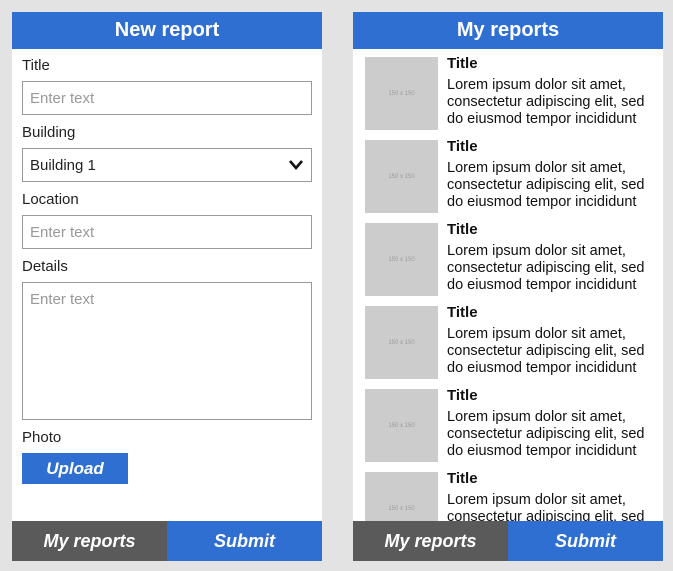 The image size is (673, 571). I want to click on upload-button: Upload, so click(75, 468).